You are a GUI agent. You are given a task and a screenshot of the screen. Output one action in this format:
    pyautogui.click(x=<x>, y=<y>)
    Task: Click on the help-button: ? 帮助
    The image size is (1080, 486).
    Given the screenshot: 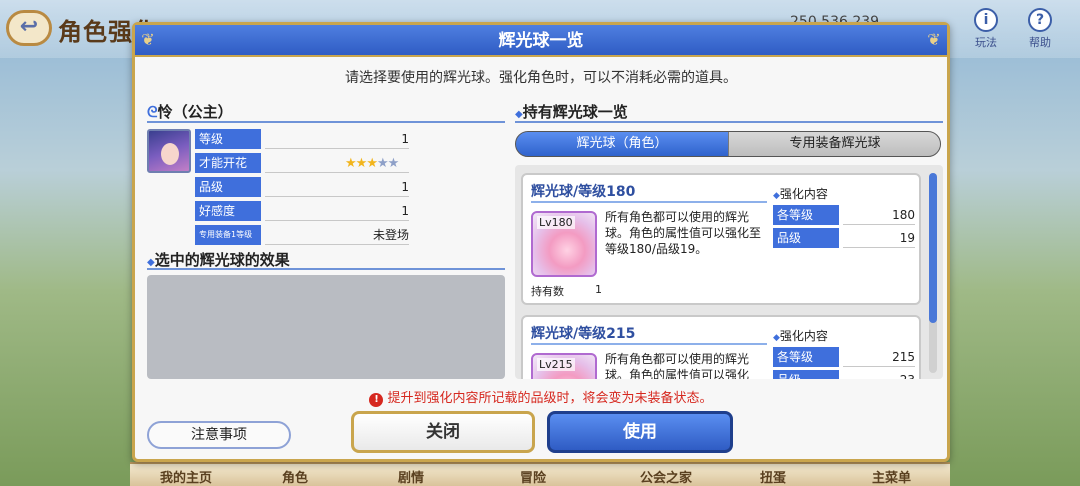 What is the action you would take?
    pyautogui.click(x=1040, y=31)
    